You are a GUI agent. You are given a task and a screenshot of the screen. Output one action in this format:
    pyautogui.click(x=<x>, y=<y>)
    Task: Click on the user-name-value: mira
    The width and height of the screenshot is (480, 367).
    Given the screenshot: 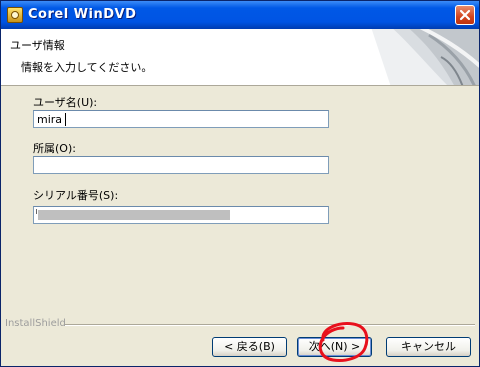 What is the action you would take?
    pyautogui.click(x=50, y=119)
    